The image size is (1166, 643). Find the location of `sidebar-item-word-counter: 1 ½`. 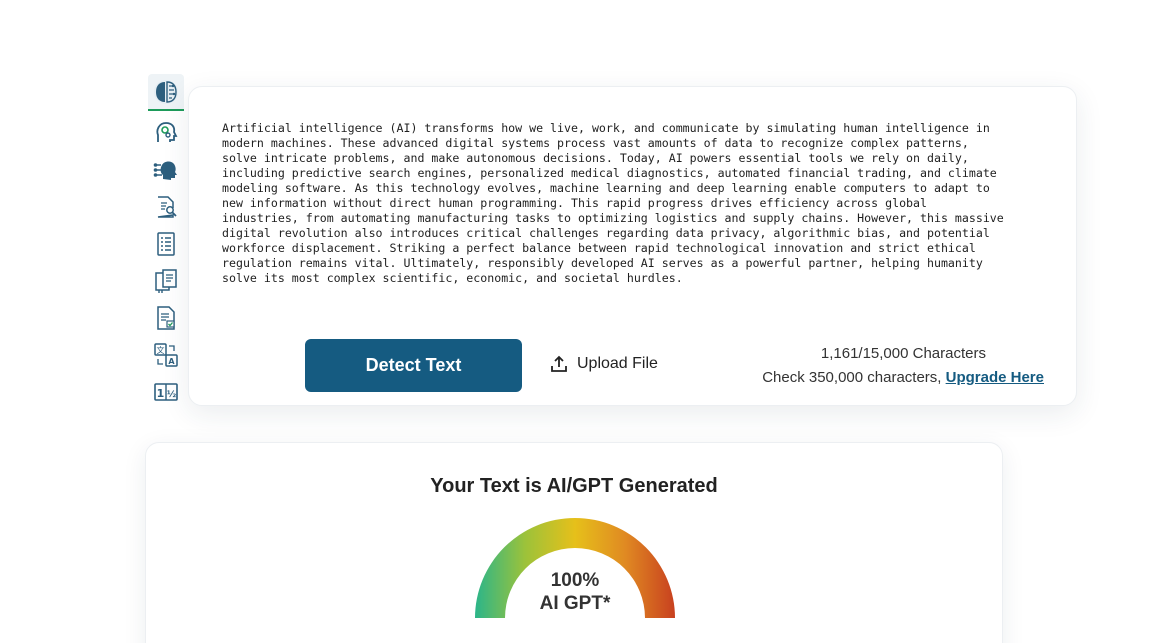

sidebar-item-word-counter: 1 ½ is located at coordinates (166, 391).